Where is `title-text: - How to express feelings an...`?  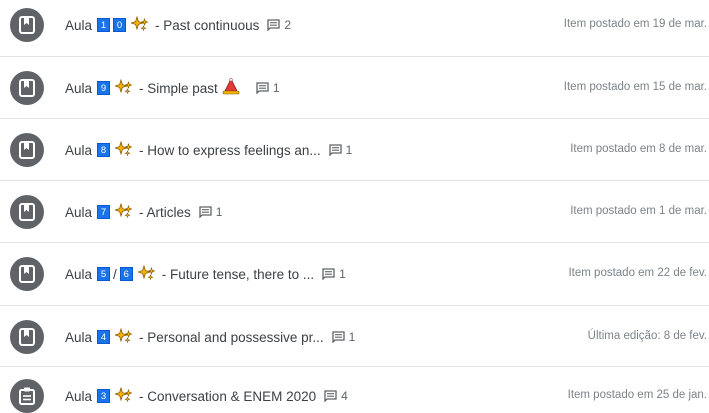 title-text: - How to express feelings an... is located at coordinates (230, 150).